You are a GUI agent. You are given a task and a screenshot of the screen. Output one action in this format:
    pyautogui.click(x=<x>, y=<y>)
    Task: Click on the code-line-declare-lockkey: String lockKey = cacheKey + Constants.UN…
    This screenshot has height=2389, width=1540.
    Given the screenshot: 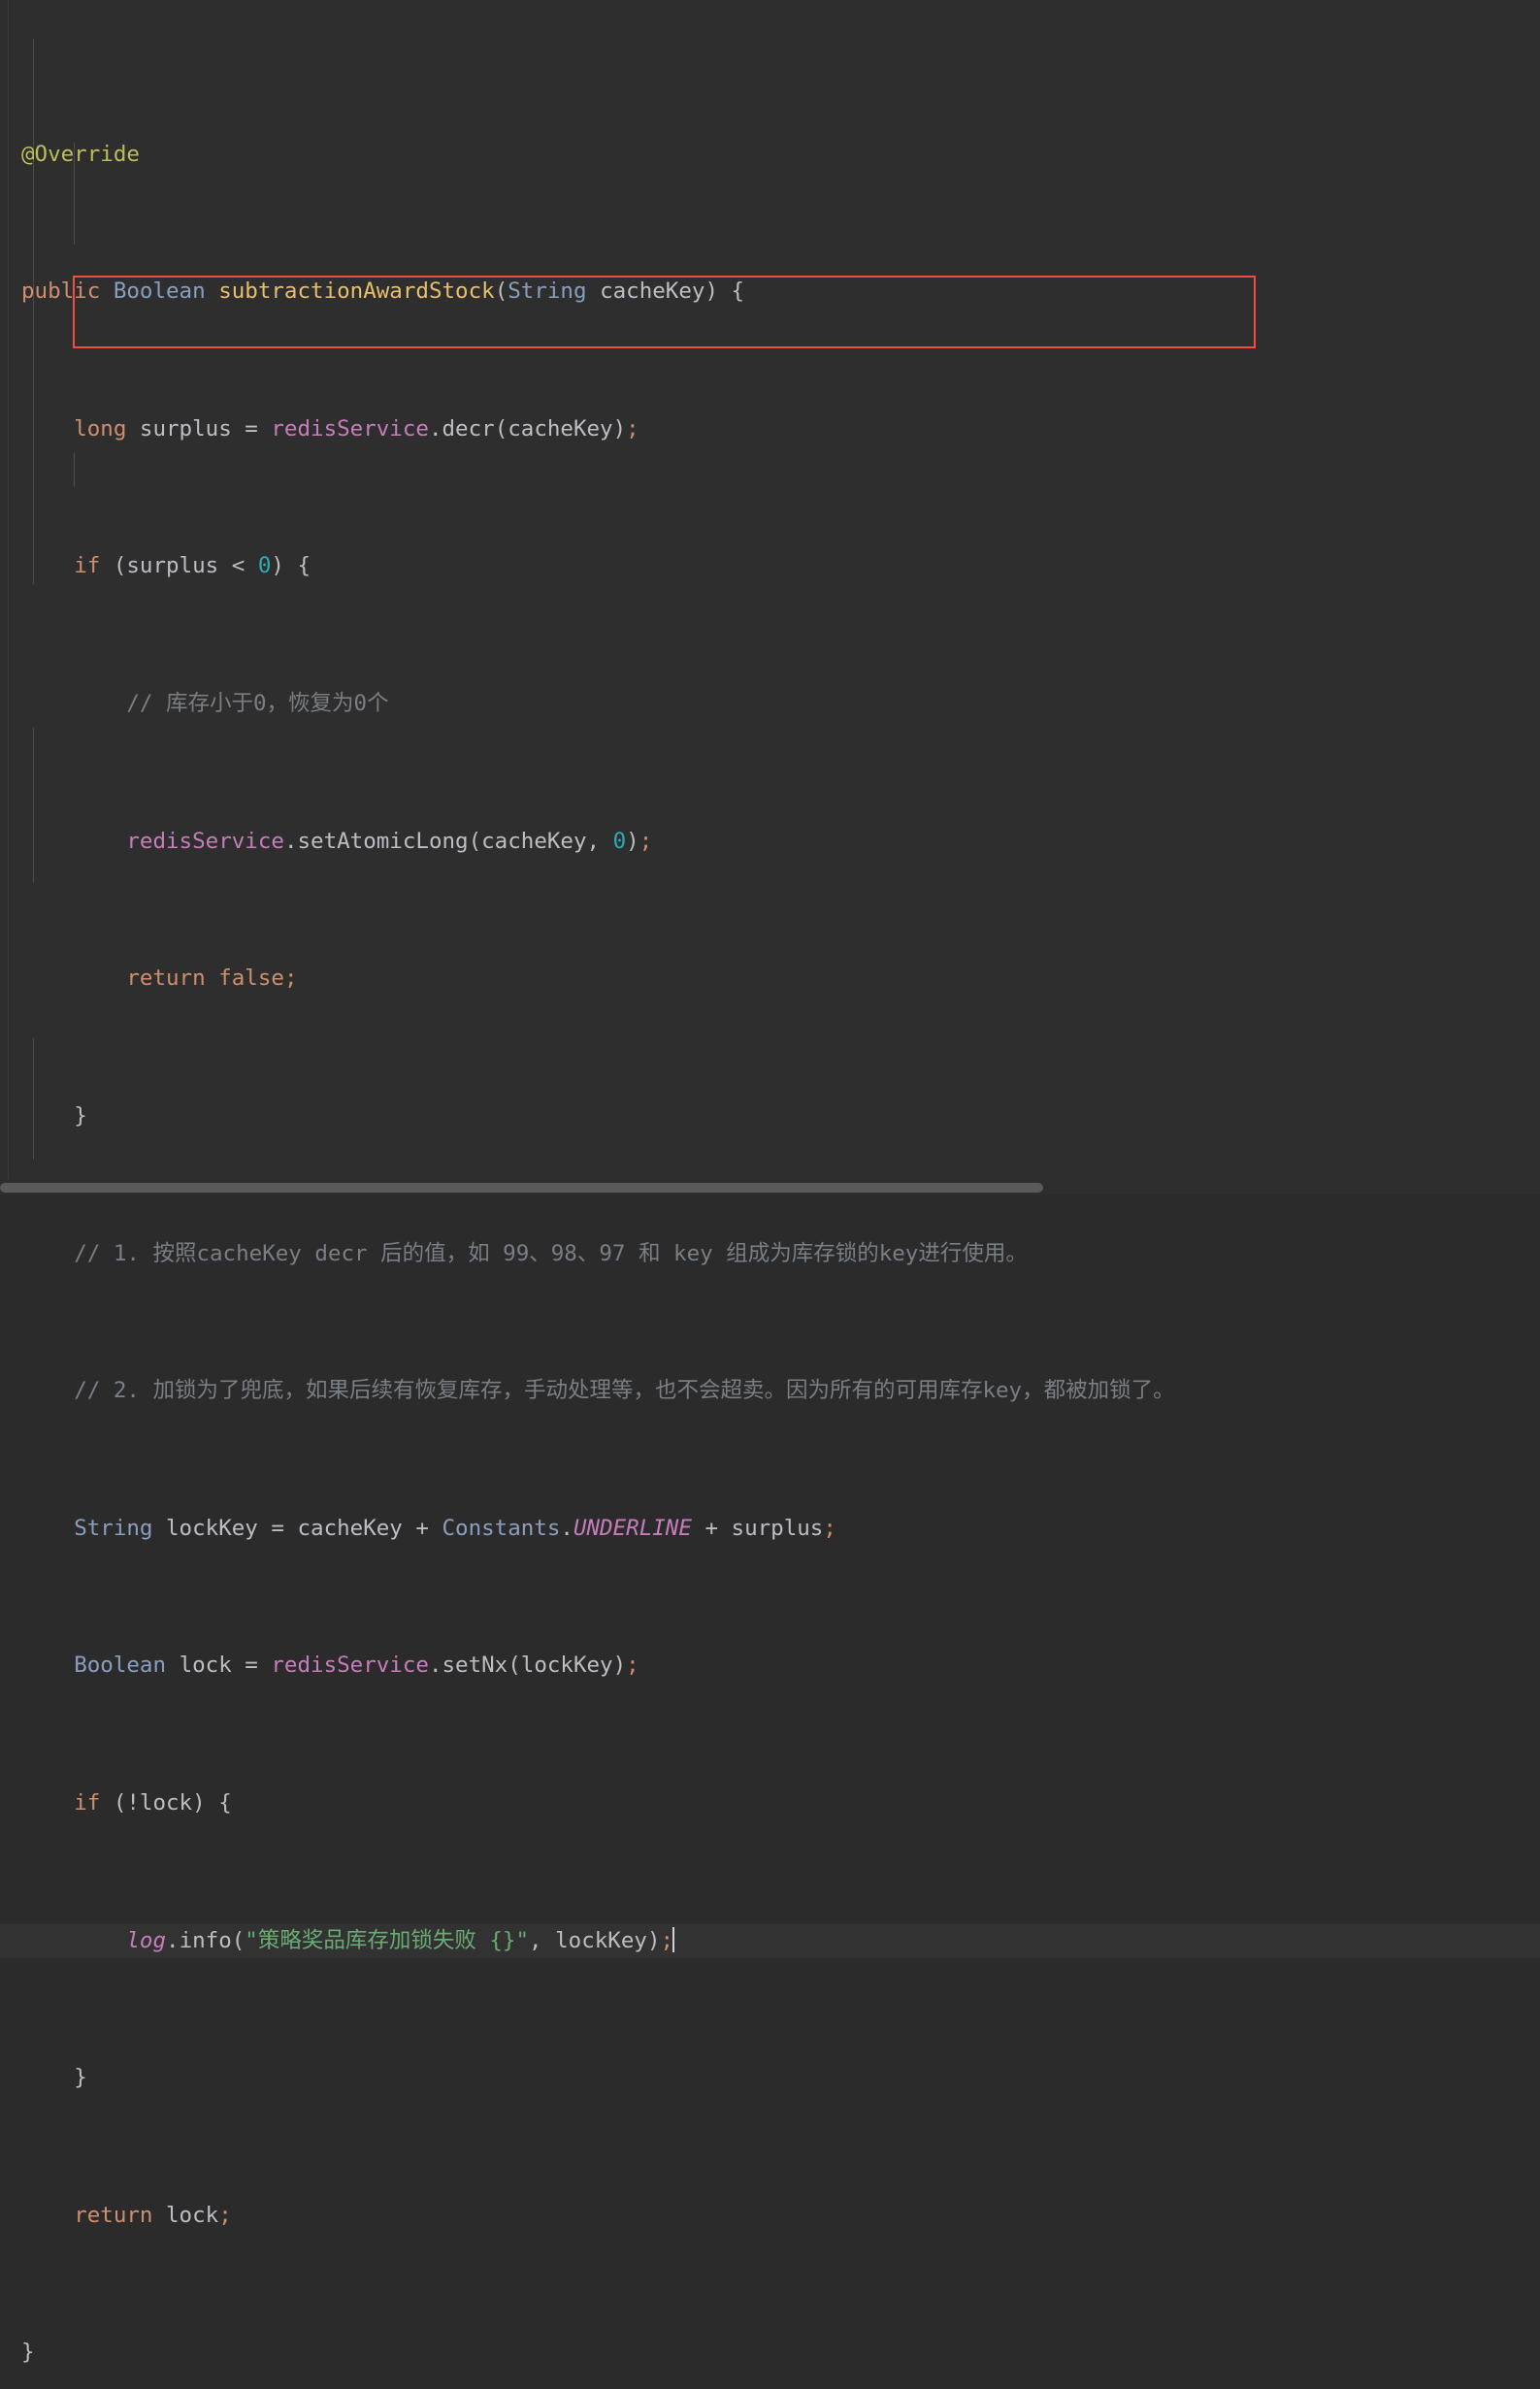 What is the action you would take?
    pyautogui.click(x=455, y=1528)
    